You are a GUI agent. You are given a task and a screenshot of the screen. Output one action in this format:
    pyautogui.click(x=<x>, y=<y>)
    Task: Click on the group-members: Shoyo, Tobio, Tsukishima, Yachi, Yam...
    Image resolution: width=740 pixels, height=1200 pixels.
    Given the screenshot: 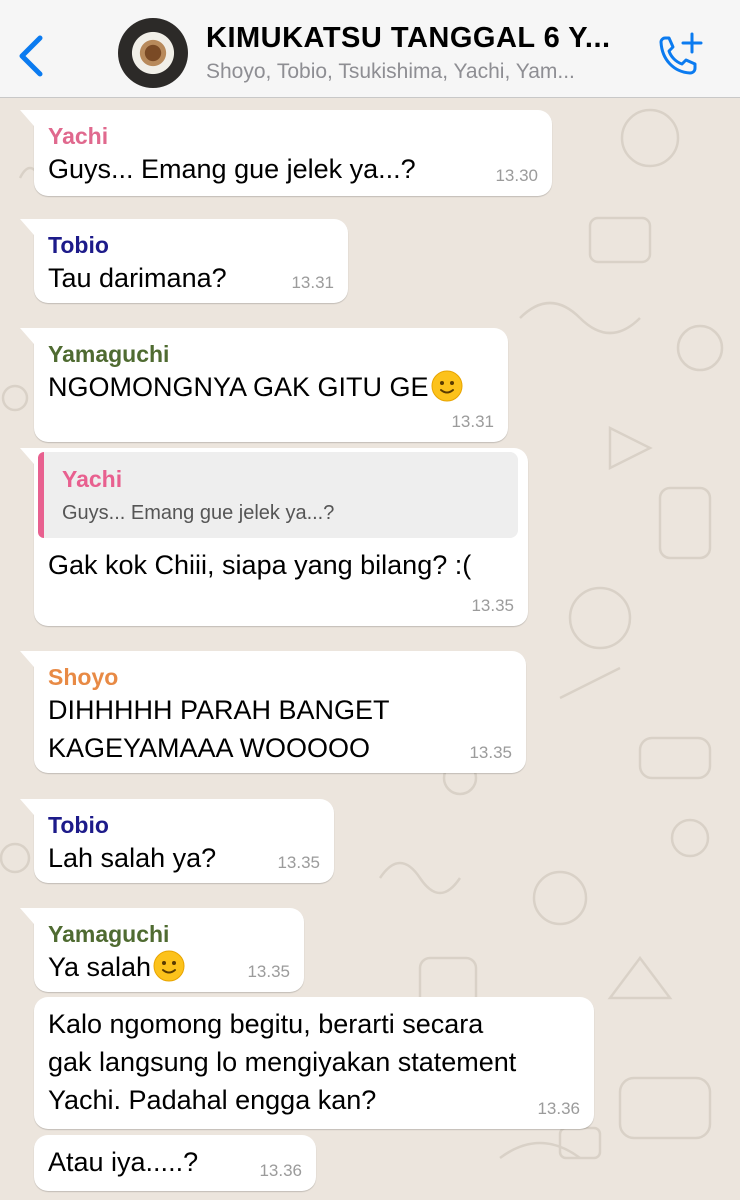 What is the action you would take?
    pyautogui.click(x=426, y=72)
    